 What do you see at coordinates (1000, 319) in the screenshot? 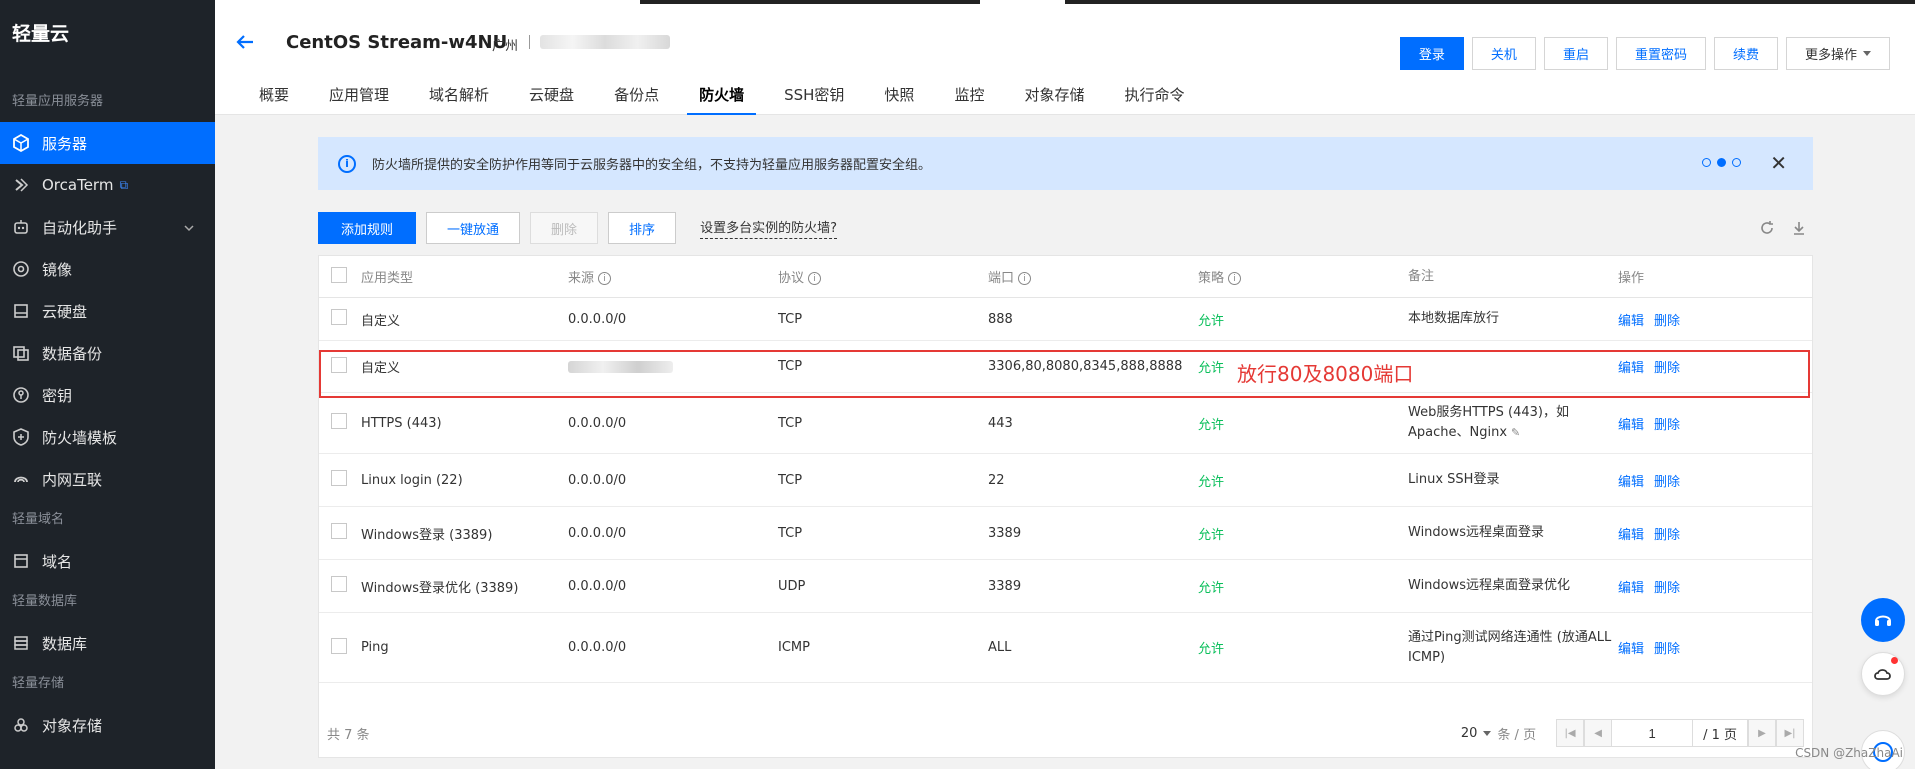
I see `cell-port: 888` at bounding box center [1000, 319].